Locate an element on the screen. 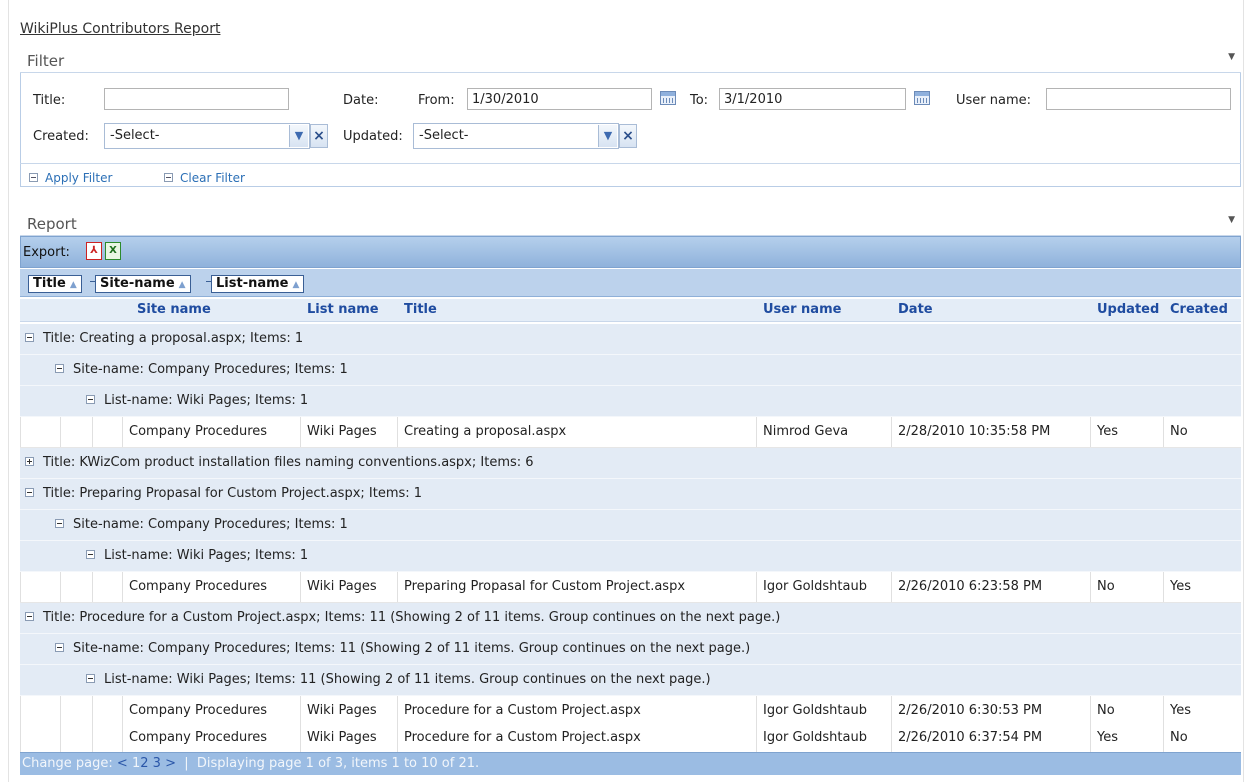  group-tag-label: List-name is located at coordinates (252, 283).